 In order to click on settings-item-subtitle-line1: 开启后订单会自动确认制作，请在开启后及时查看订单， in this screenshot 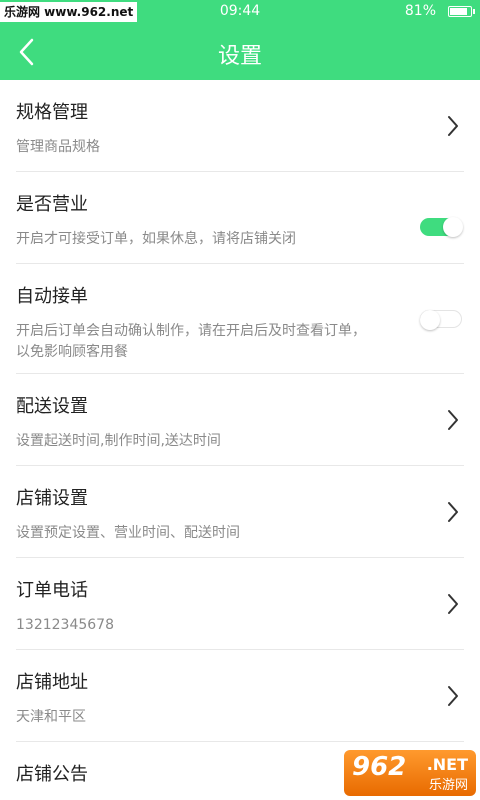, I will do `click(191, 331)`.